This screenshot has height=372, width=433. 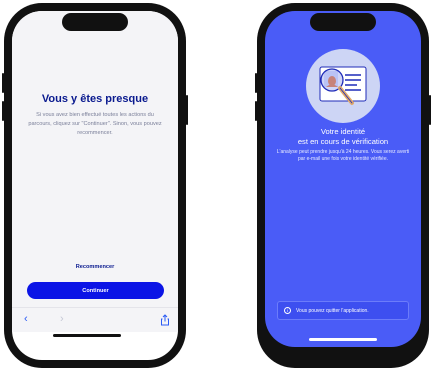 What do you see at coordinates (332, 310) in the screenshot?
I see `quit-notice-text: Vous pouvez quitter l'application.` at bounding box center [332, 310].